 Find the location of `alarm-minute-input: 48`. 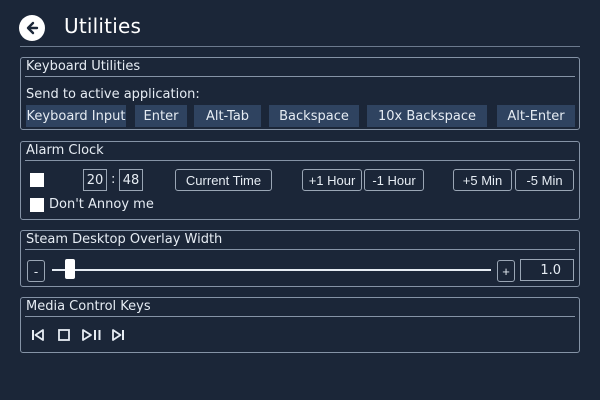

alarm-minute-input: 48 is located at coordinates (131, 180).